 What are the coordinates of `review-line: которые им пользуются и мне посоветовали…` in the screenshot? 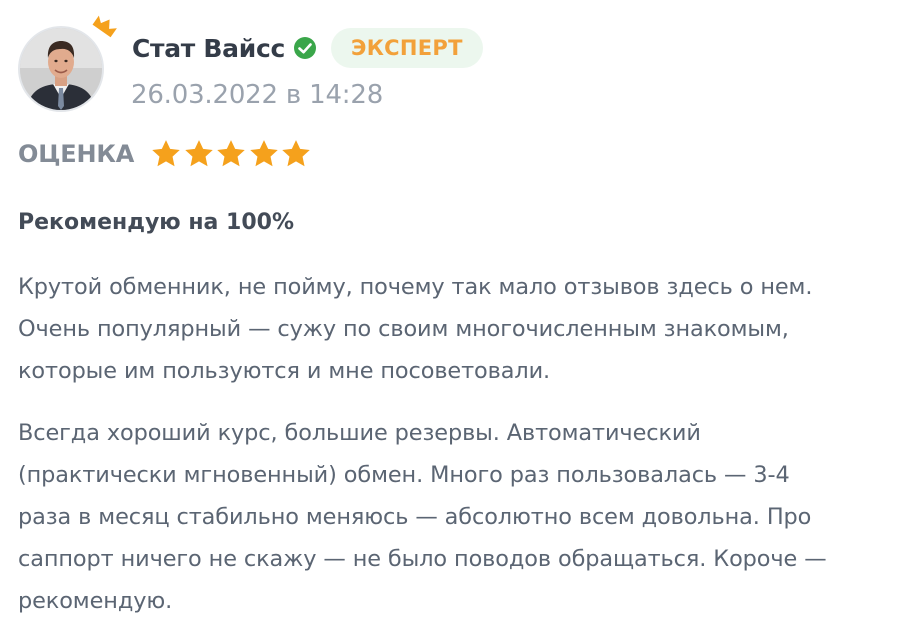 It's located at (284, 371).